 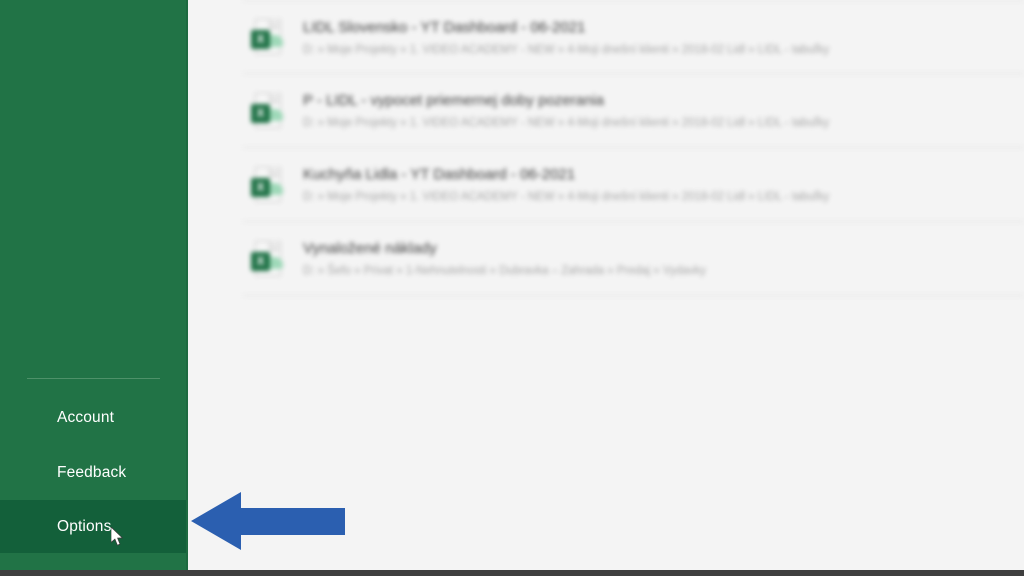 I want to click on recent-file-title: Vynaložené náklady, so click(x=370, y=248).